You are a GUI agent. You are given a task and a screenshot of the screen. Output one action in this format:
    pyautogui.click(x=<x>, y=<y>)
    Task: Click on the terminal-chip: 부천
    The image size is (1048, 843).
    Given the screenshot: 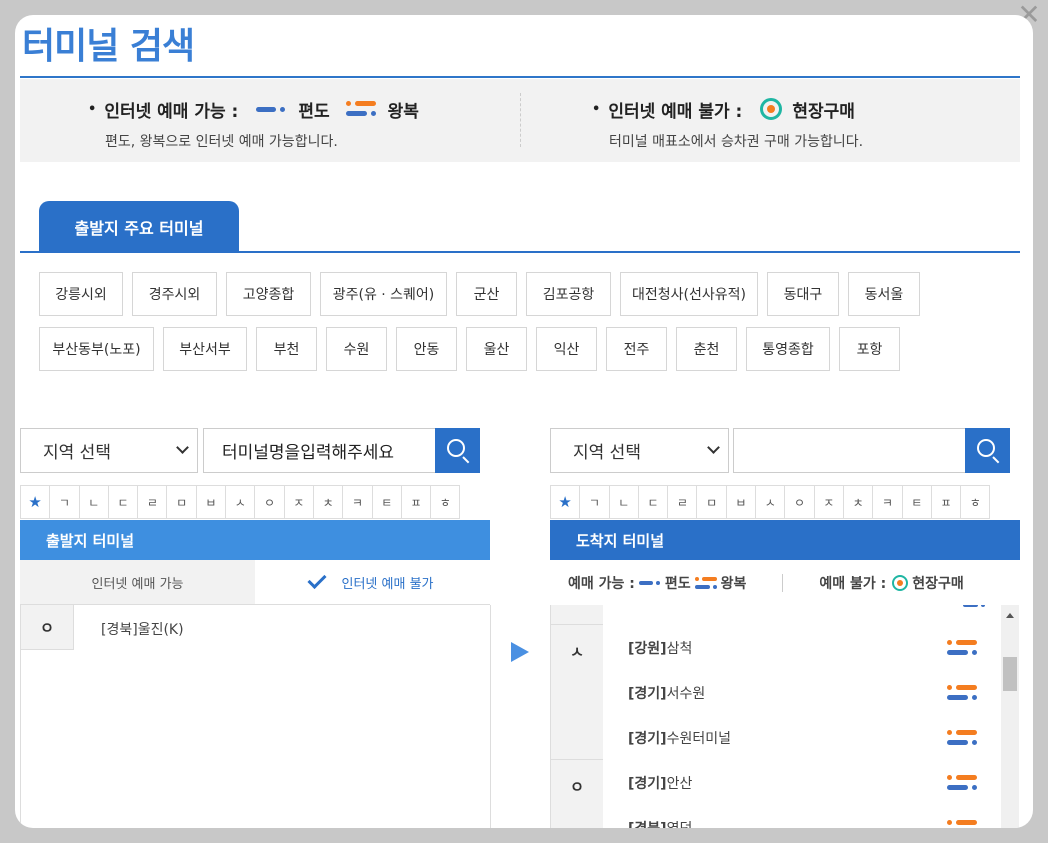 What is the action you would take?
    pyautogui.click(x=286, y=349)
    